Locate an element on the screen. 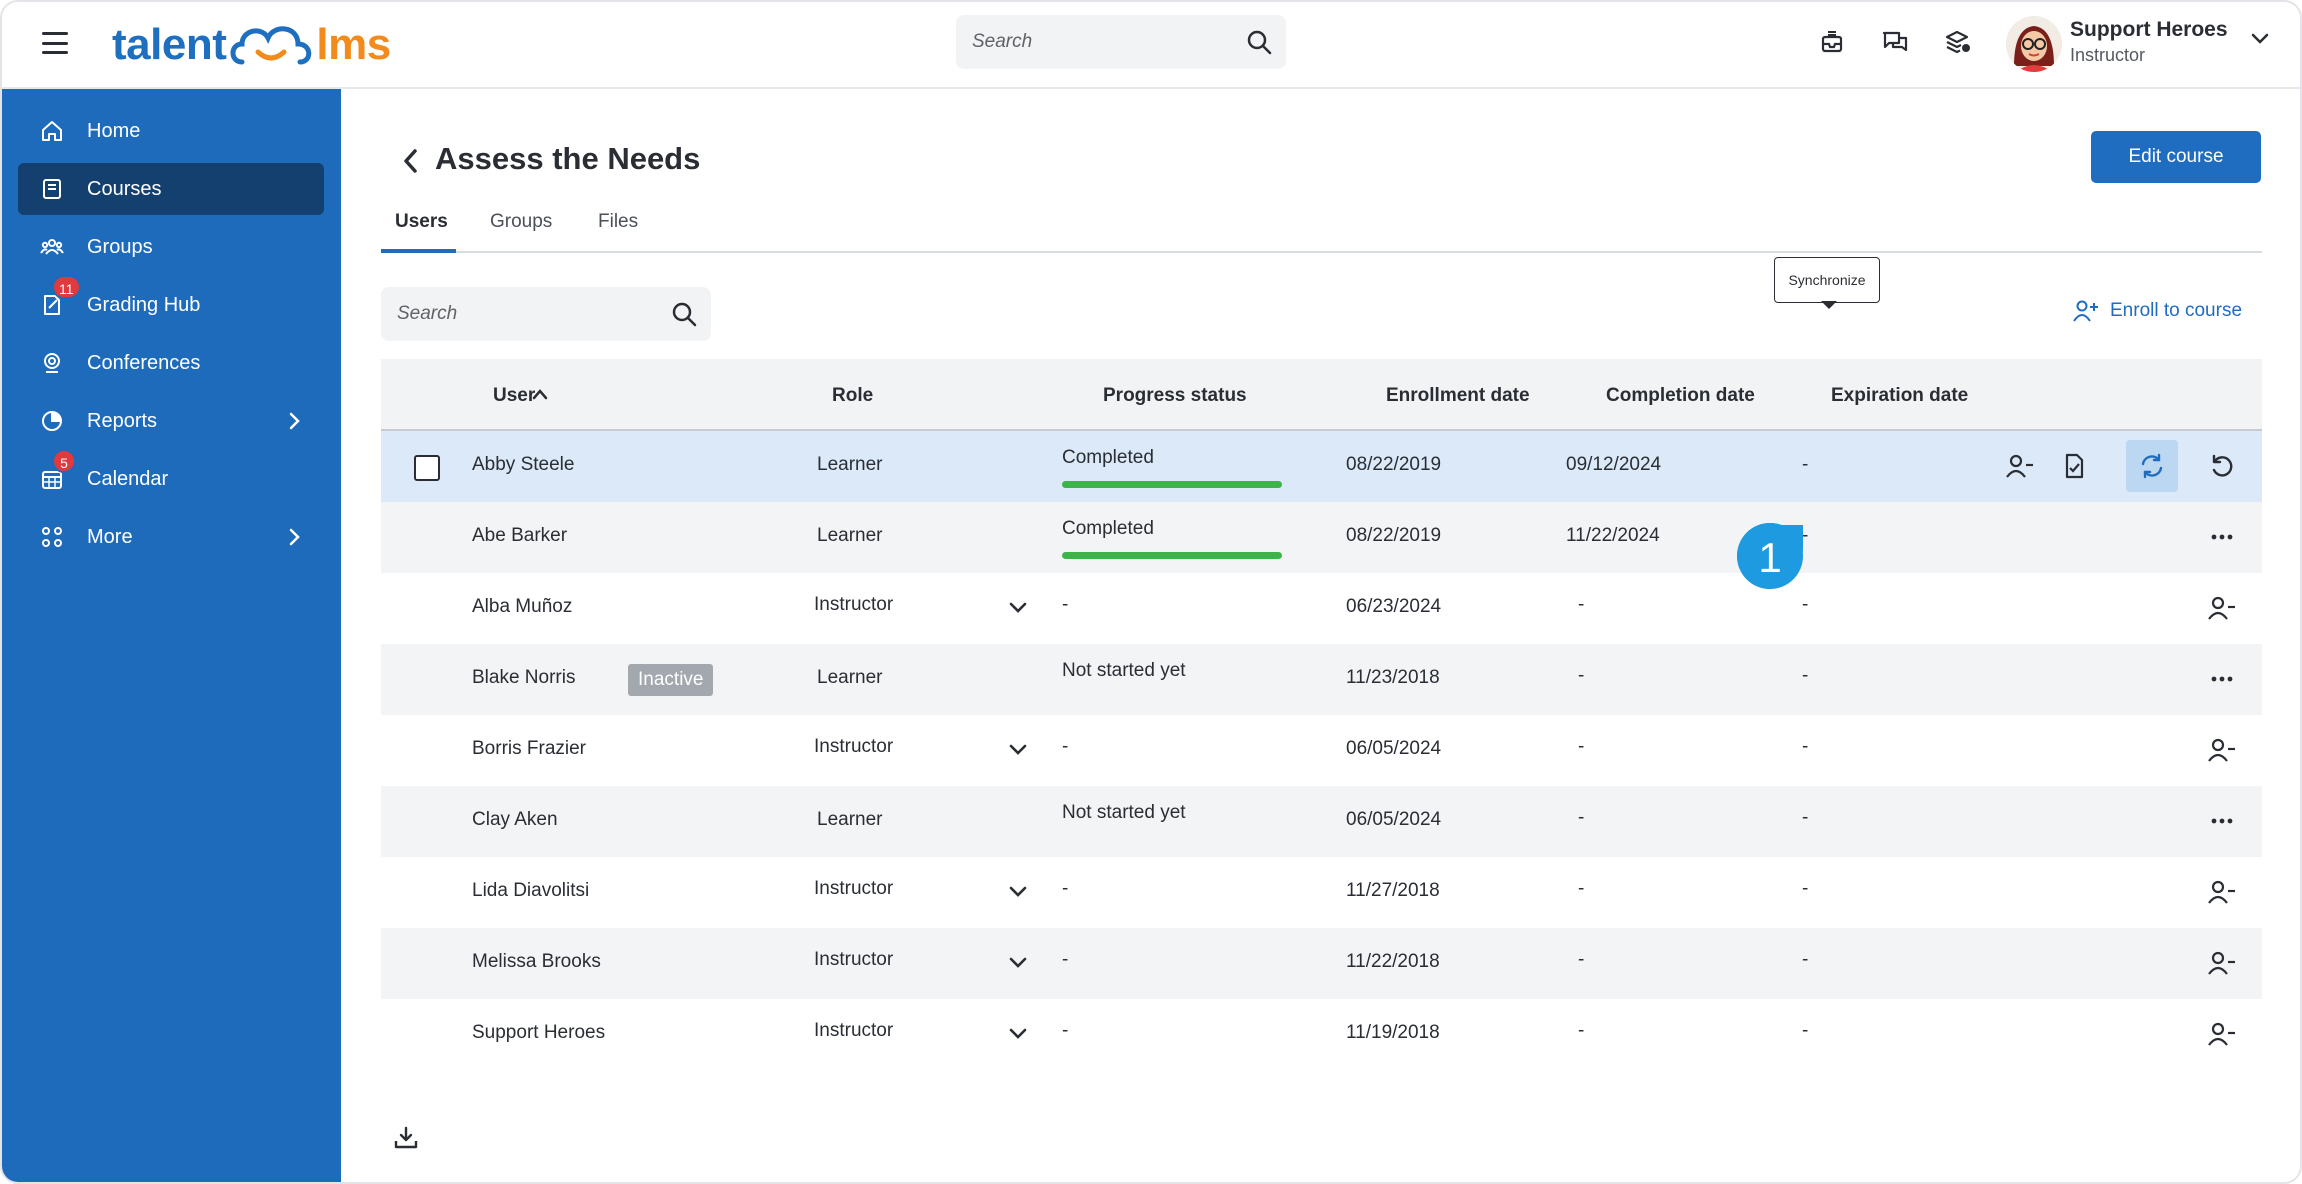  tab-files: Files is located at coordinates (618, 222).